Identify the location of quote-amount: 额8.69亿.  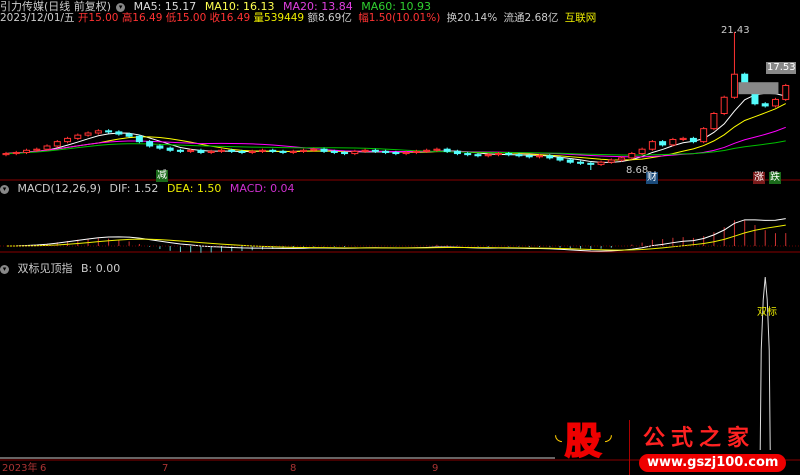
(329, 18).